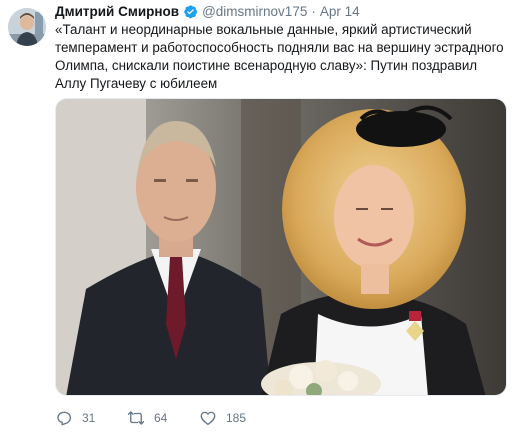 This screenshot has height=433, width=514. Describe the element at coordinates (64, 418) in the screenshot. I see `reply-icon` at that location.